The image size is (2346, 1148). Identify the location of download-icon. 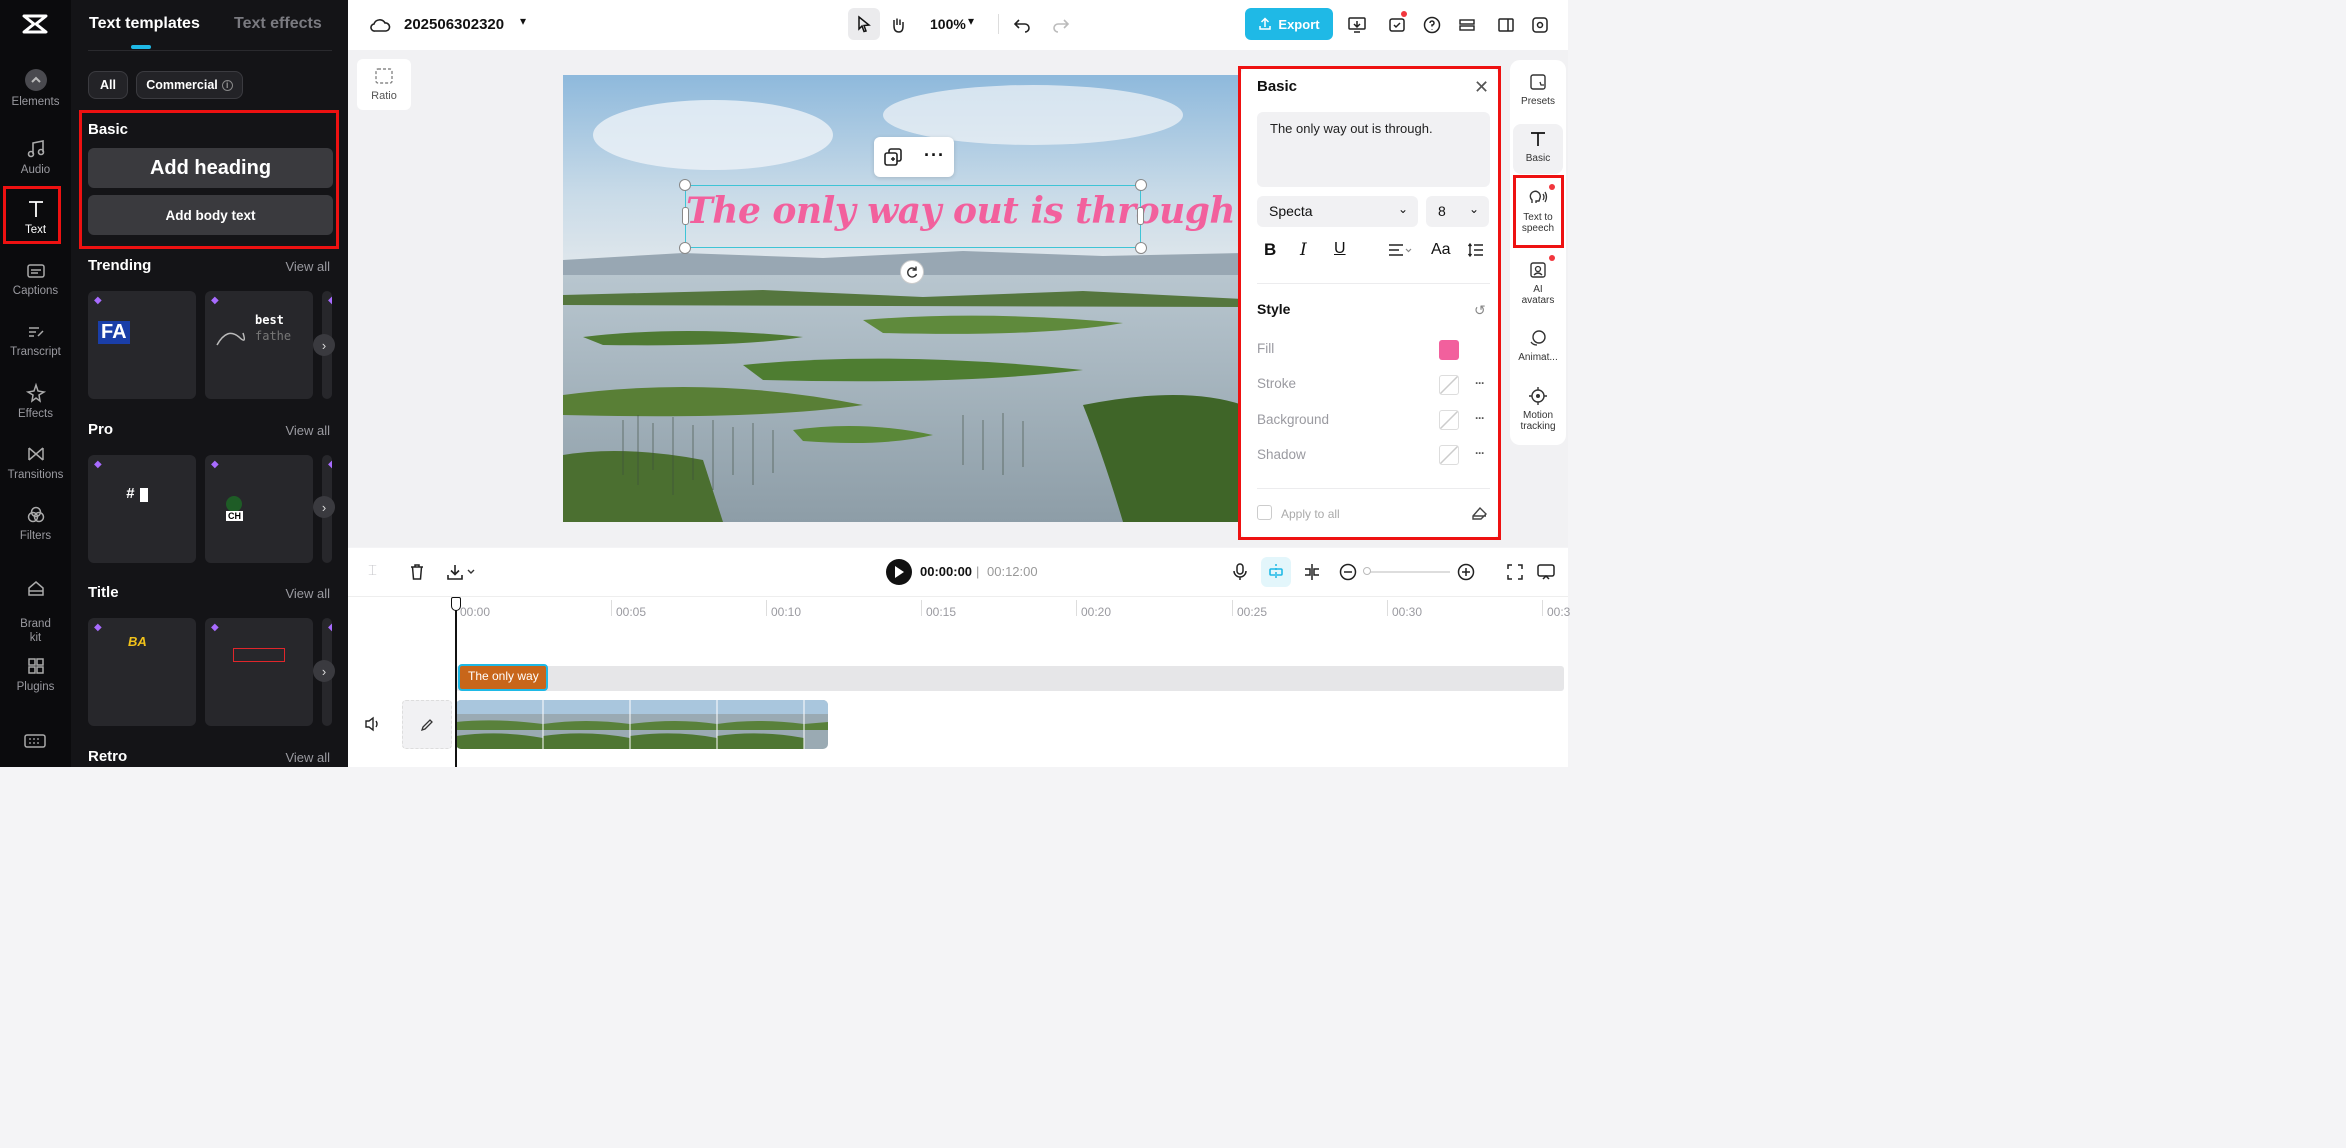
(462, 574).